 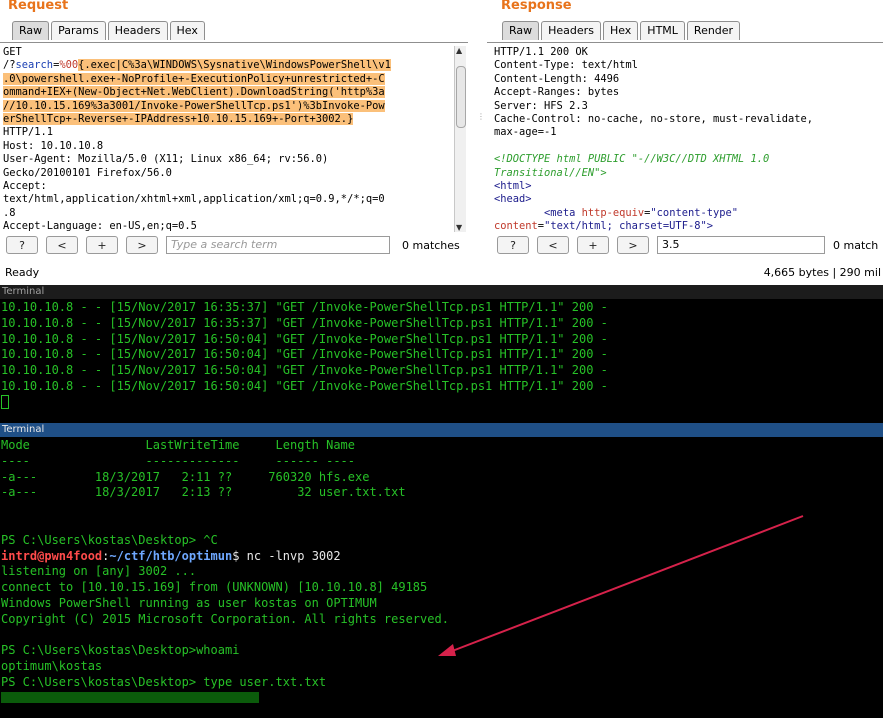 I want to click on response-tab-headers: Headers, so click(x=571, y=30).